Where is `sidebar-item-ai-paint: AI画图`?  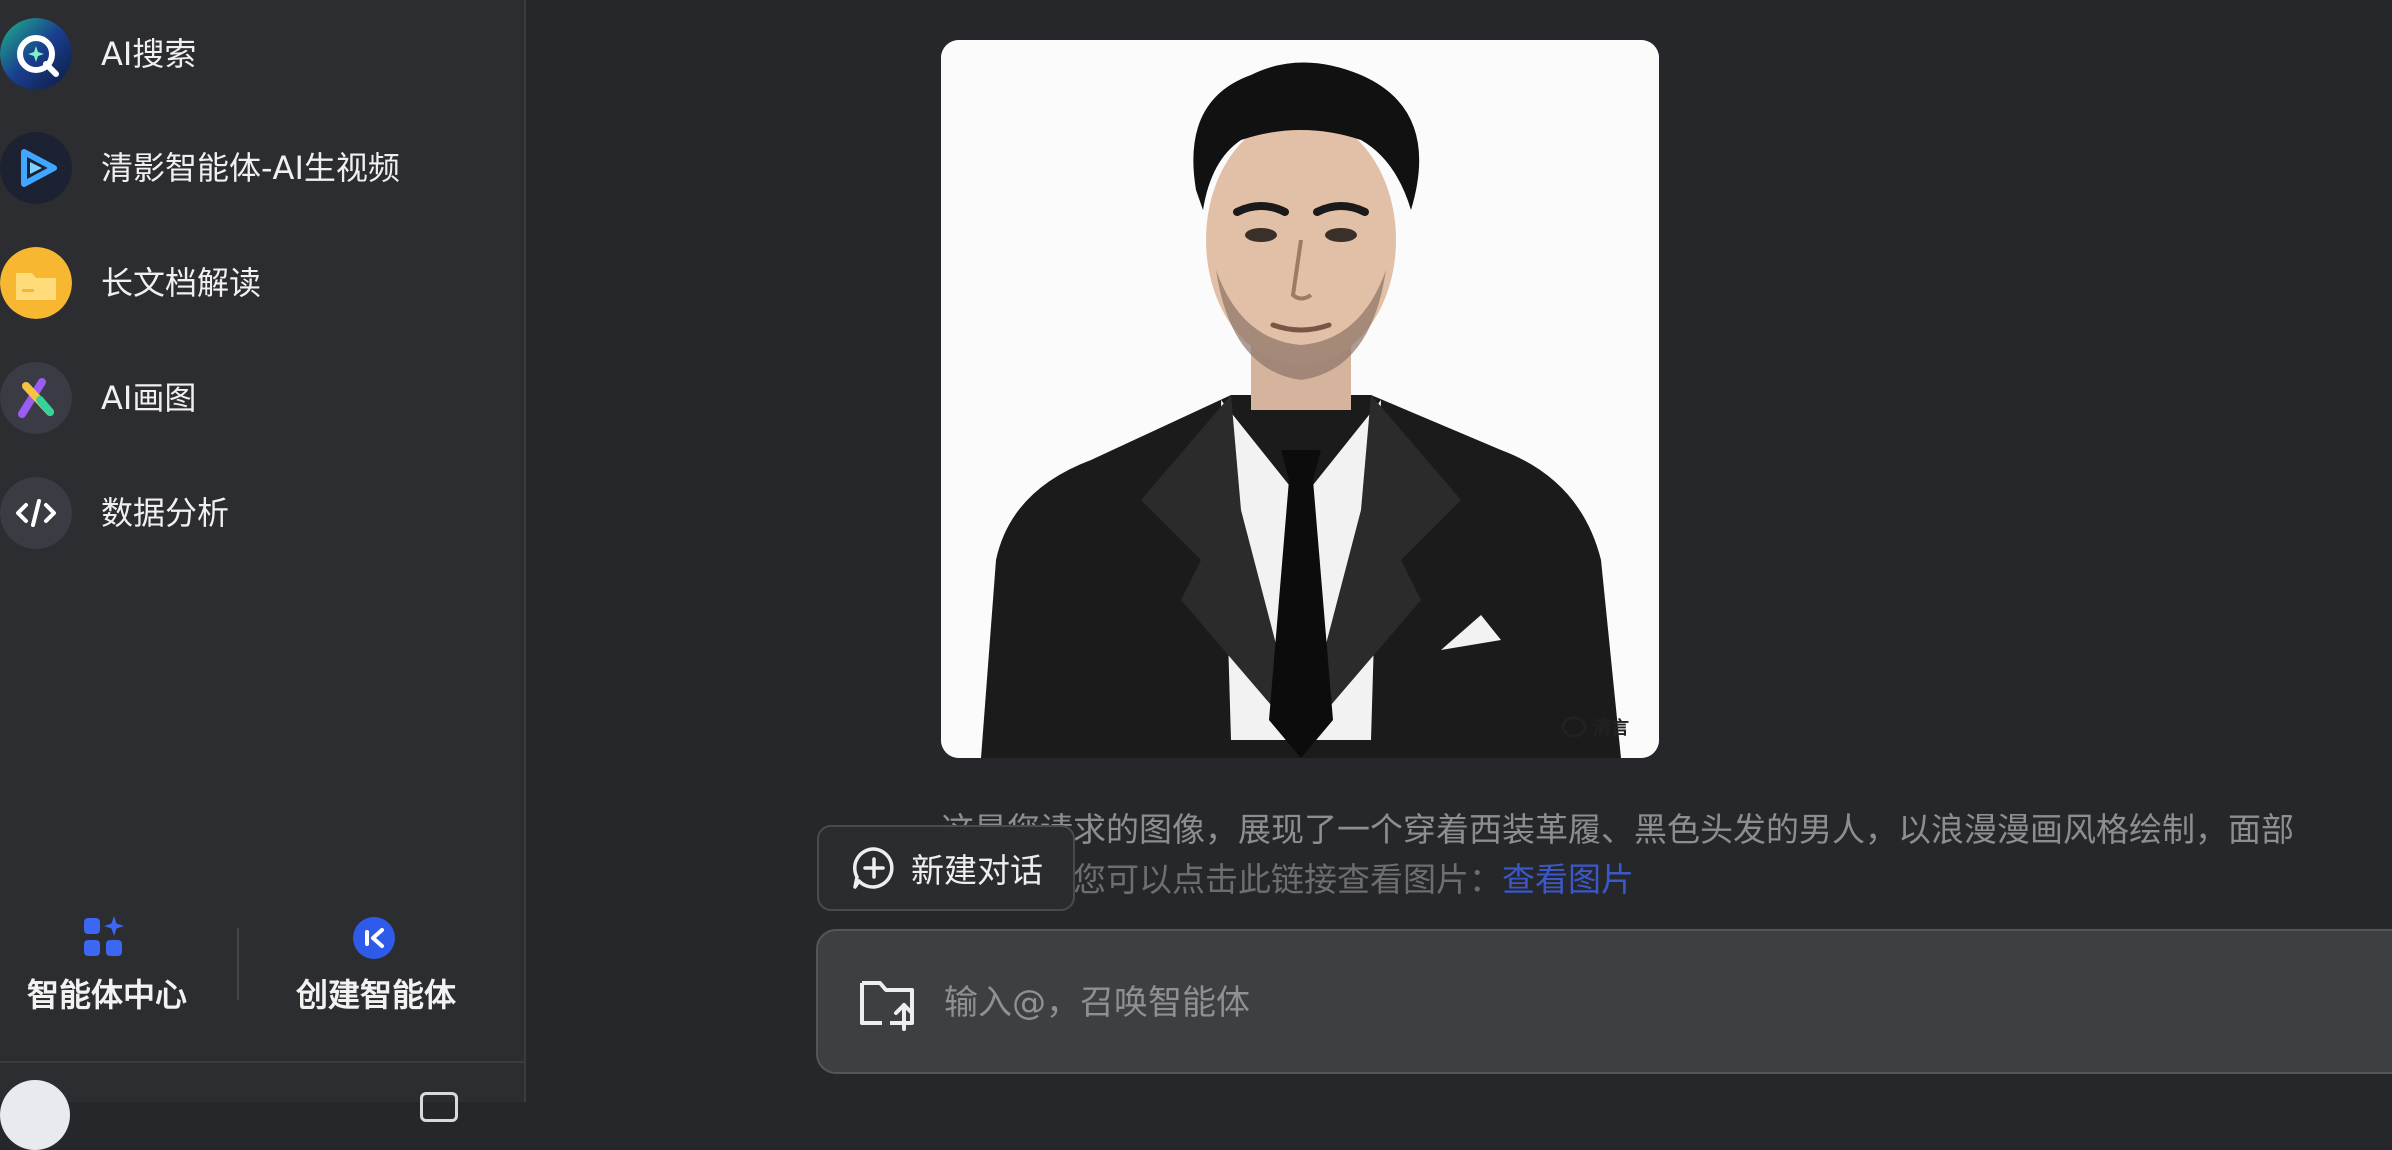
sidebar-item-ai-paint: AI画图 is located at coordinates (260, 398).